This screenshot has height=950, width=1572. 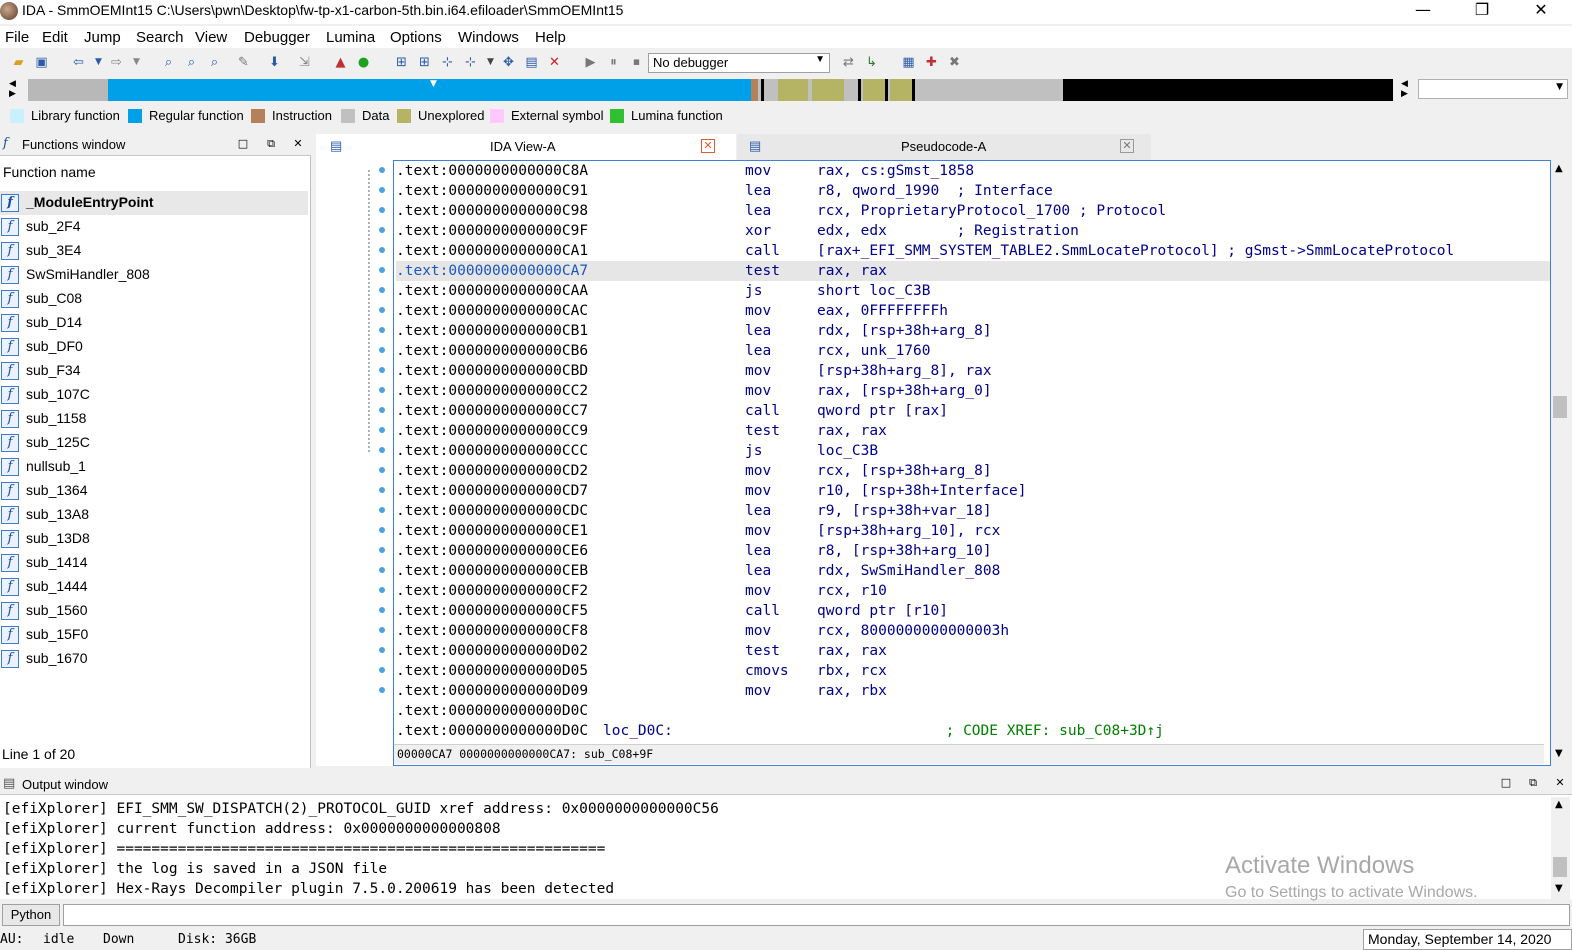 I want to click on forward-dropdown-icon: ▼, so click(x=136, y=62).